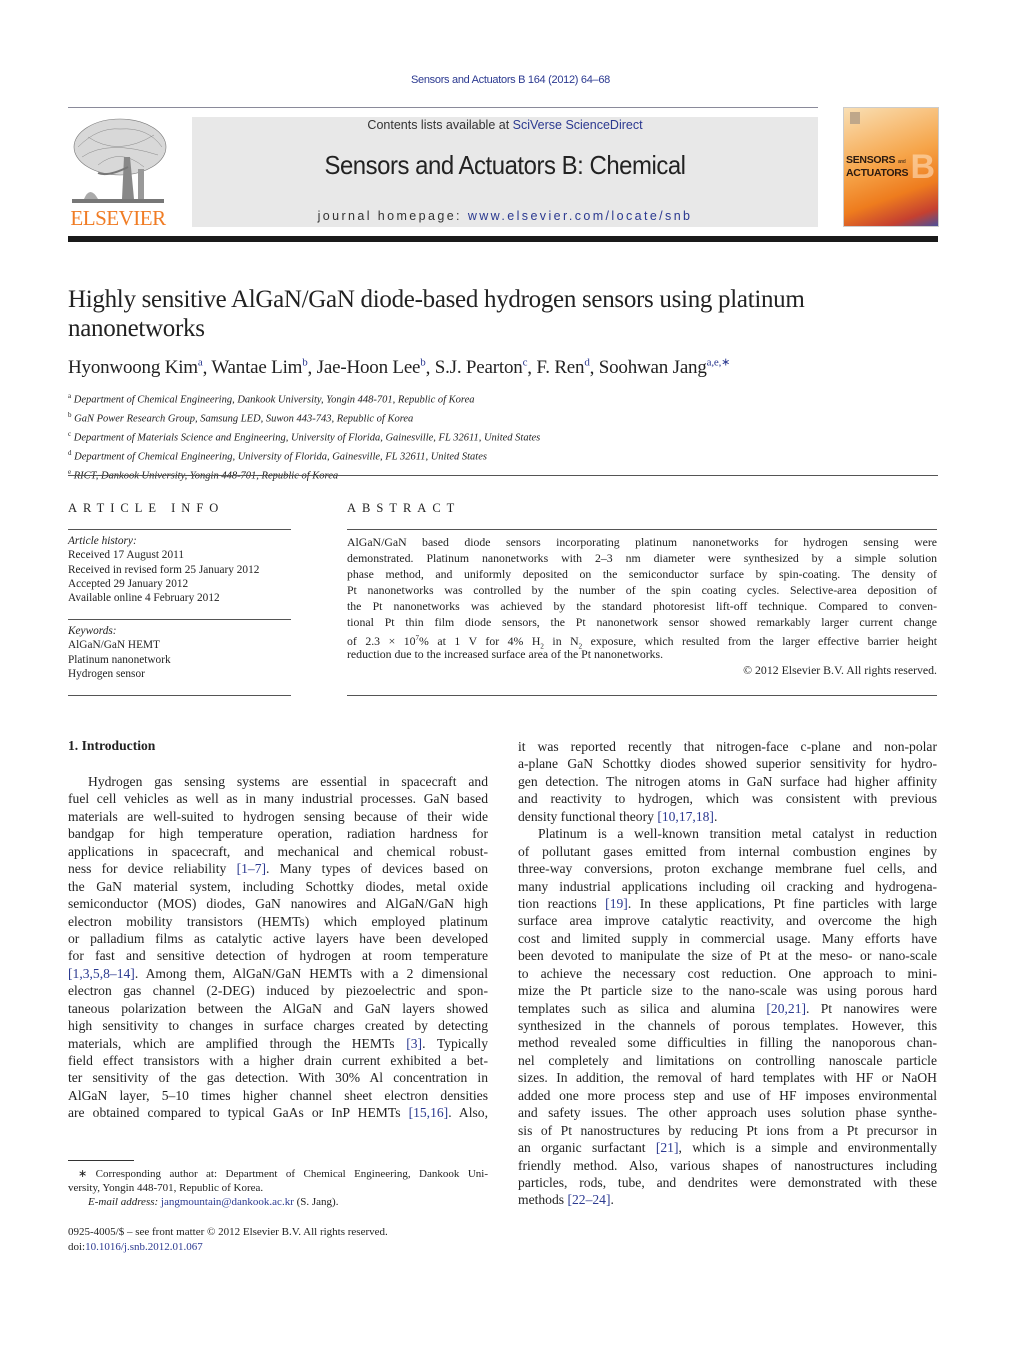  I want to click on section-heading-introduction: 1. Introduction, so click(112, 745).